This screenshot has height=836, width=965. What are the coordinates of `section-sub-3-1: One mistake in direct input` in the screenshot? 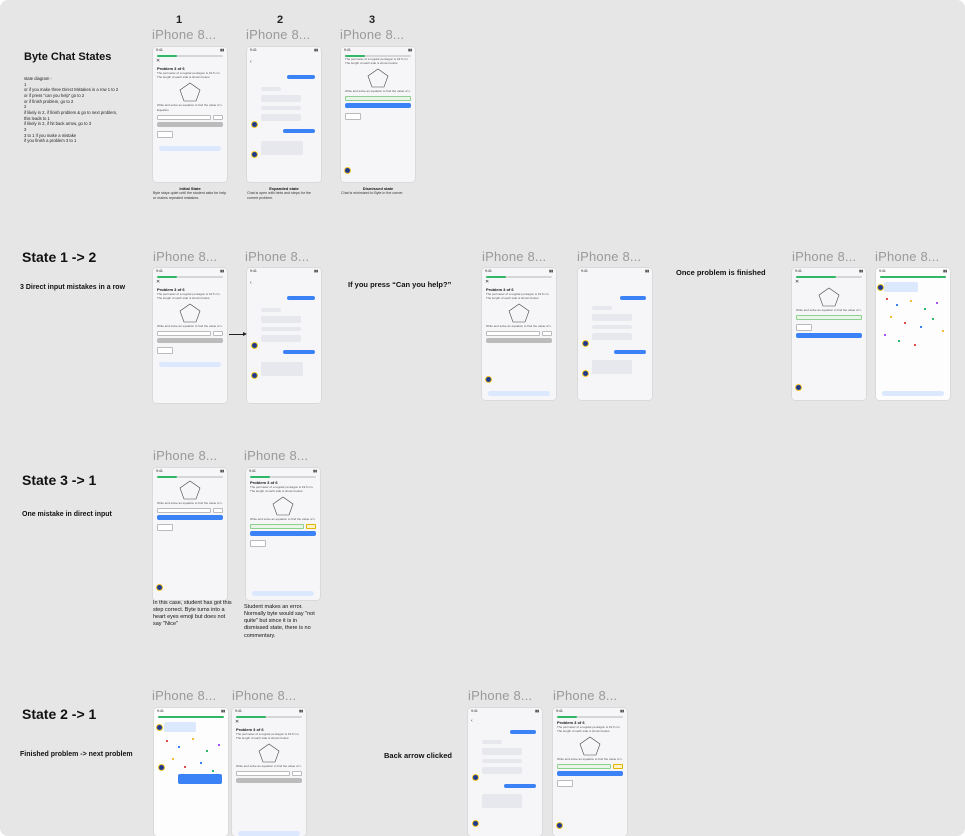 It's located at (67, 514).